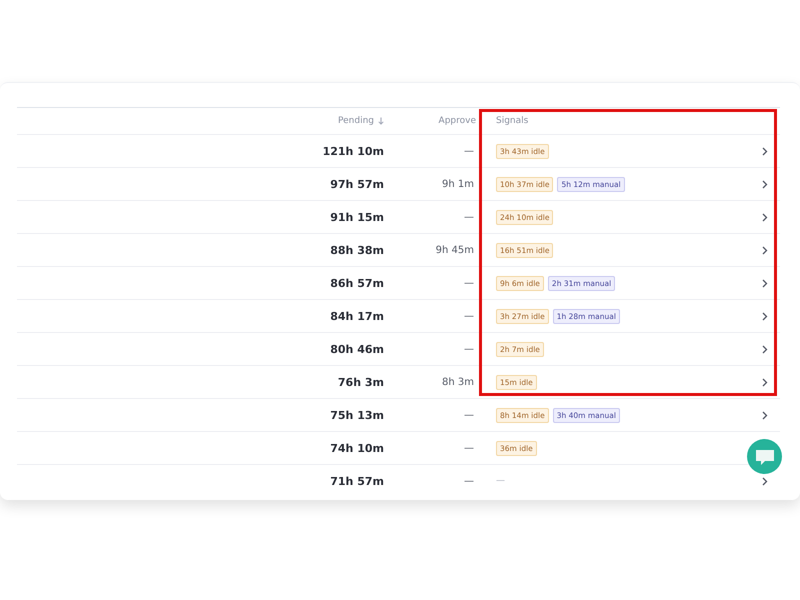 The width and height of the screenshot is (800, 600). Describe the element at coordinates (356, 121) in the screenshot. I see `column-header: Pending` at that location.